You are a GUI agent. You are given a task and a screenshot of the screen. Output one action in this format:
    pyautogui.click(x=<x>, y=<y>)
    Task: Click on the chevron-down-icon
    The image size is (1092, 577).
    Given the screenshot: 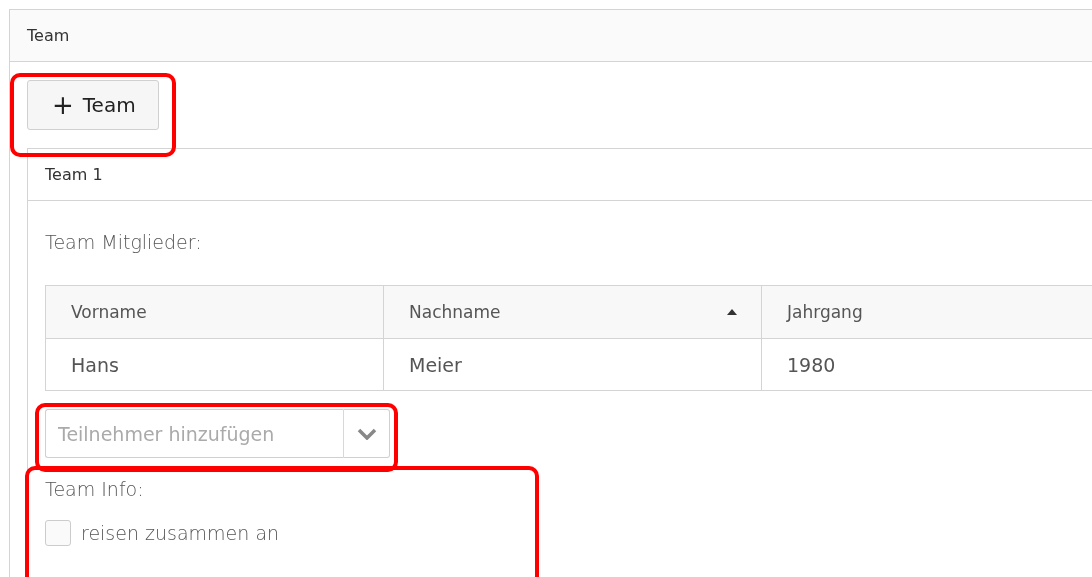 What is the action you would take?
    pyautogui.click(x=366, y=433)
    